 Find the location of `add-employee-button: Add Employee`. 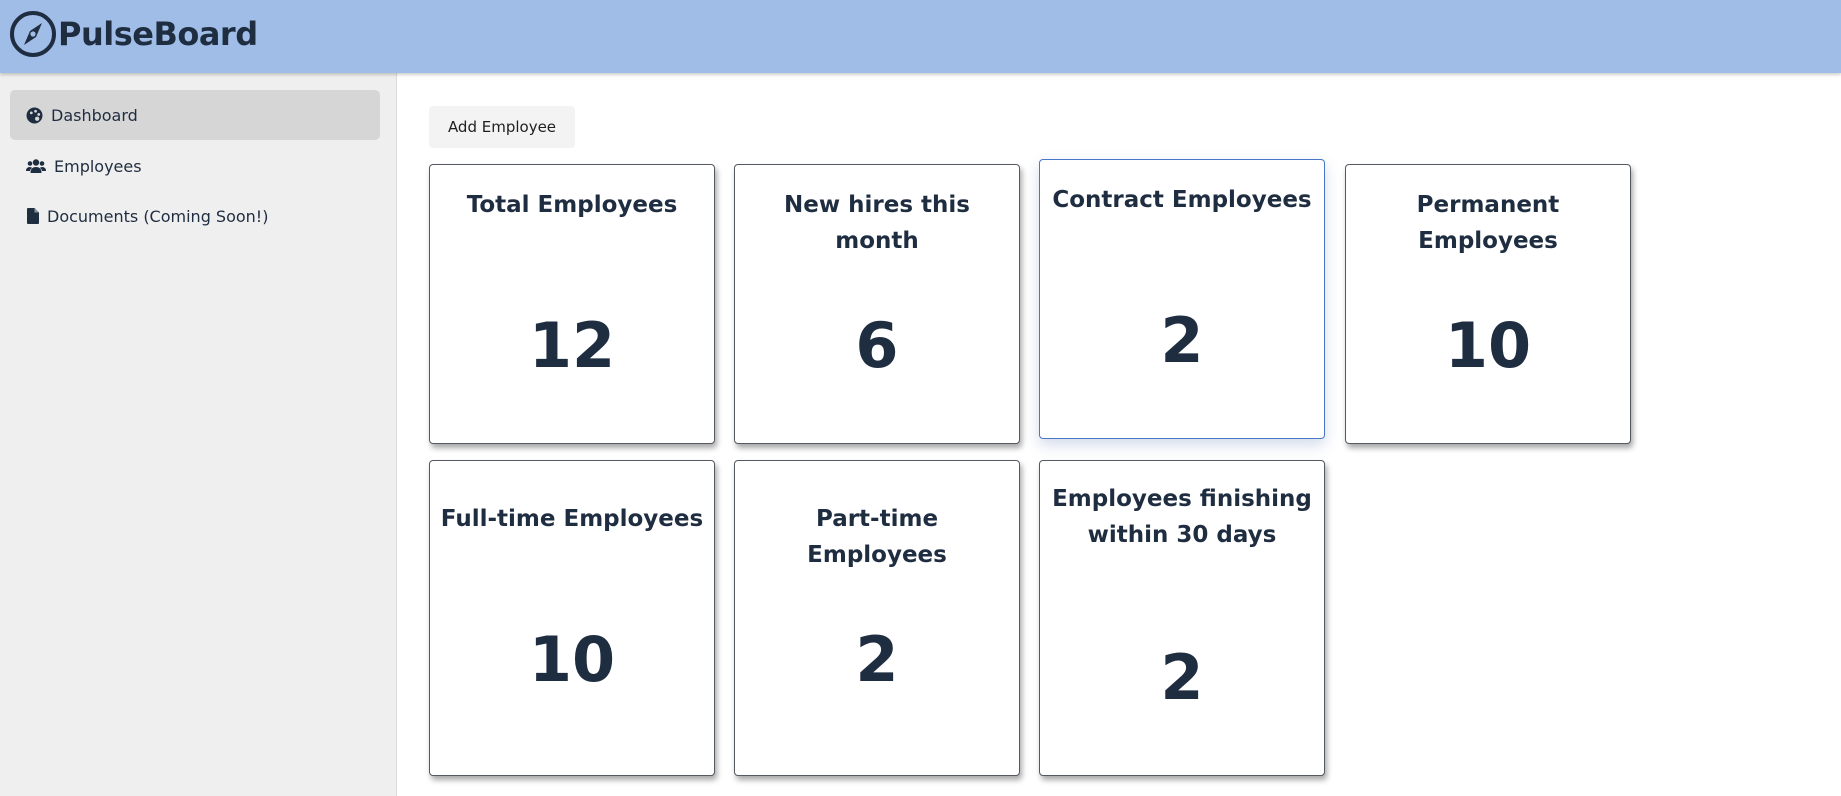

add-employee-button: Add Employee is located at coordinates (502, 127).